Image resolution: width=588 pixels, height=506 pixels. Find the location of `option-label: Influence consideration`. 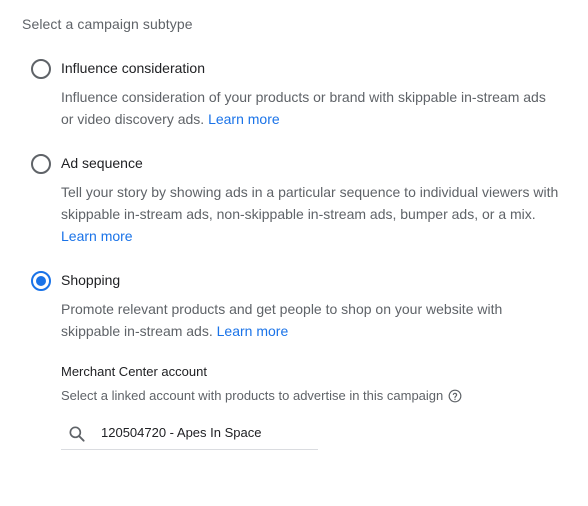

option-label: Influence consideration is located at coordinates (133, 68).